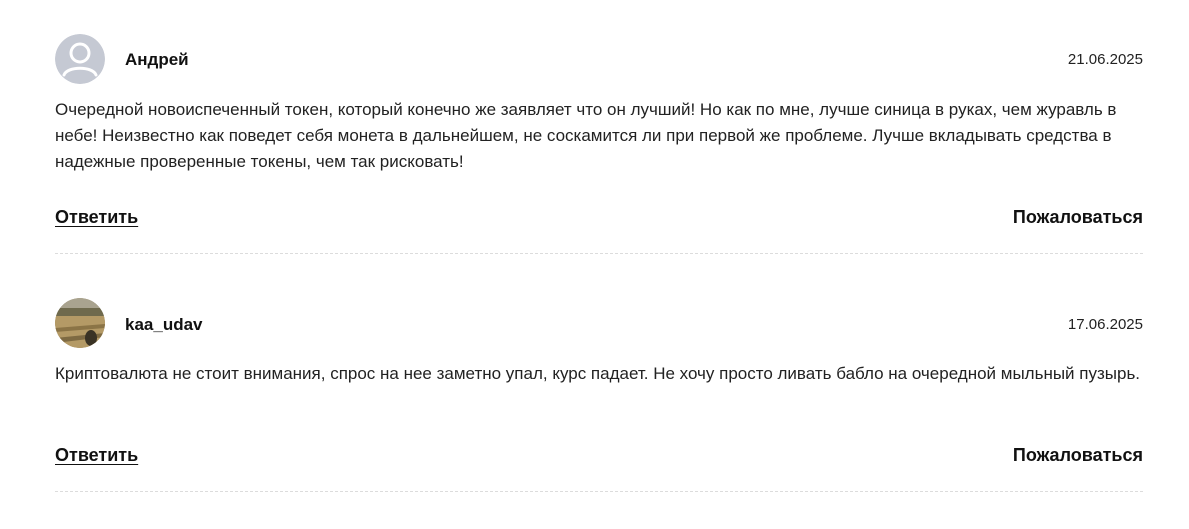 The width and height of the screenshot is (1189, 529). Describe the element at coordinates (1105, 324) in the screenshot. I see `comment-date: 17.06.2025` at that location.